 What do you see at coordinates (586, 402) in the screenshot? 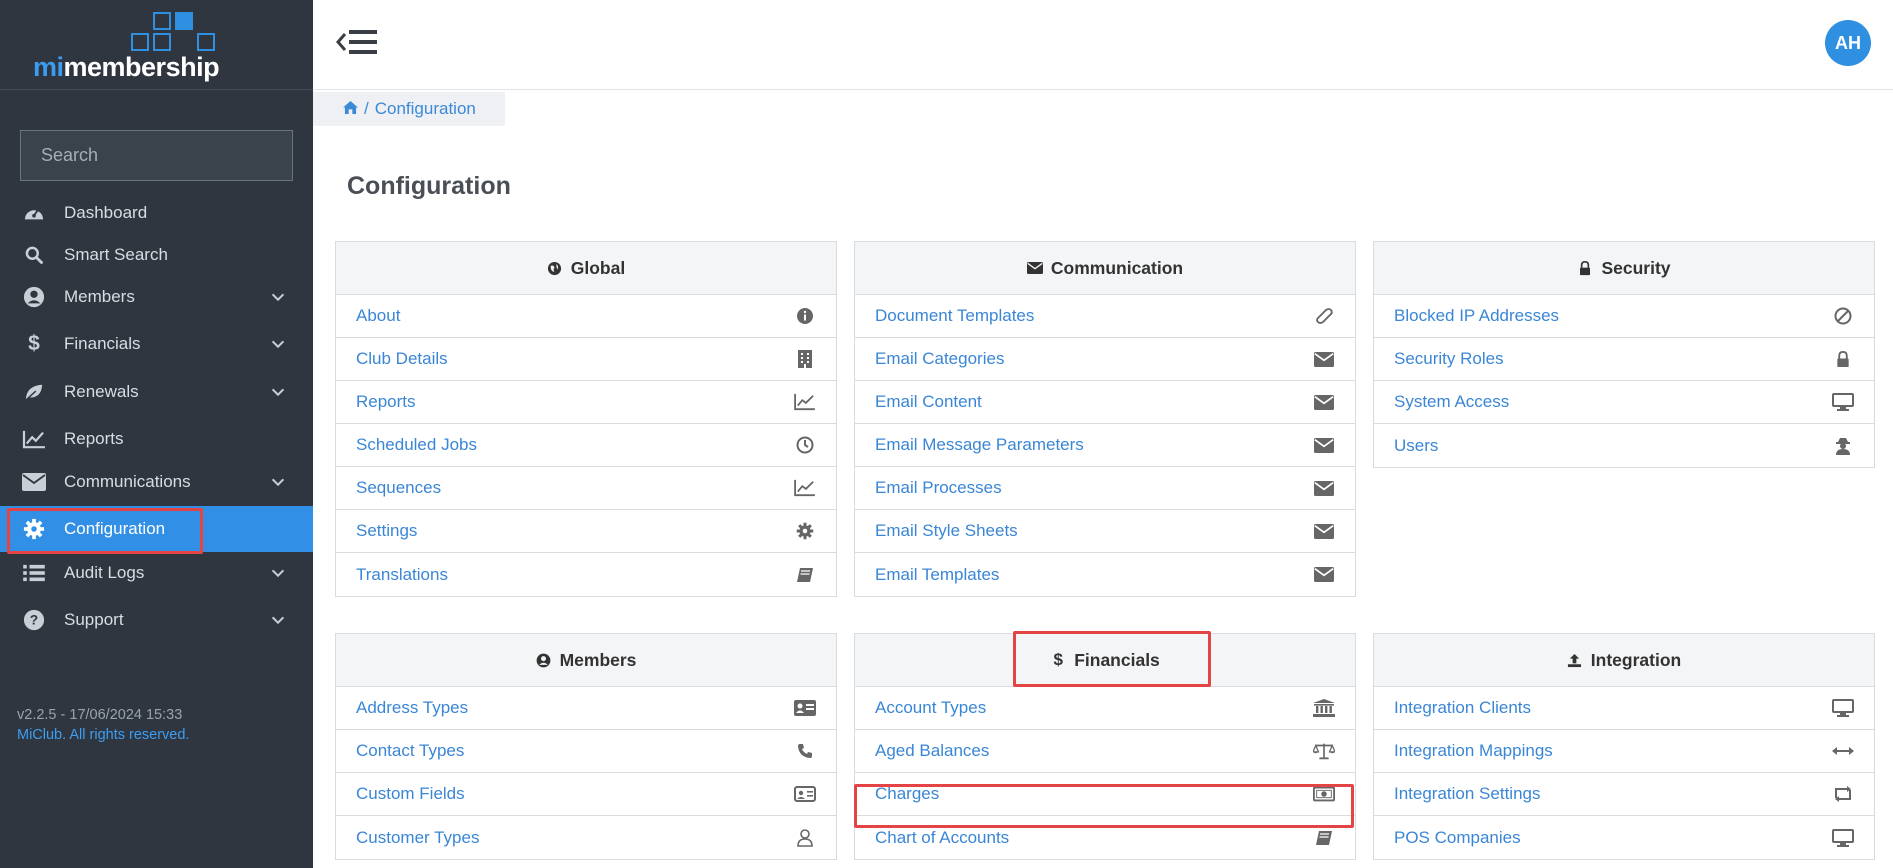
I see `config-link-reports: Reports` at bounding box center [586, 402].